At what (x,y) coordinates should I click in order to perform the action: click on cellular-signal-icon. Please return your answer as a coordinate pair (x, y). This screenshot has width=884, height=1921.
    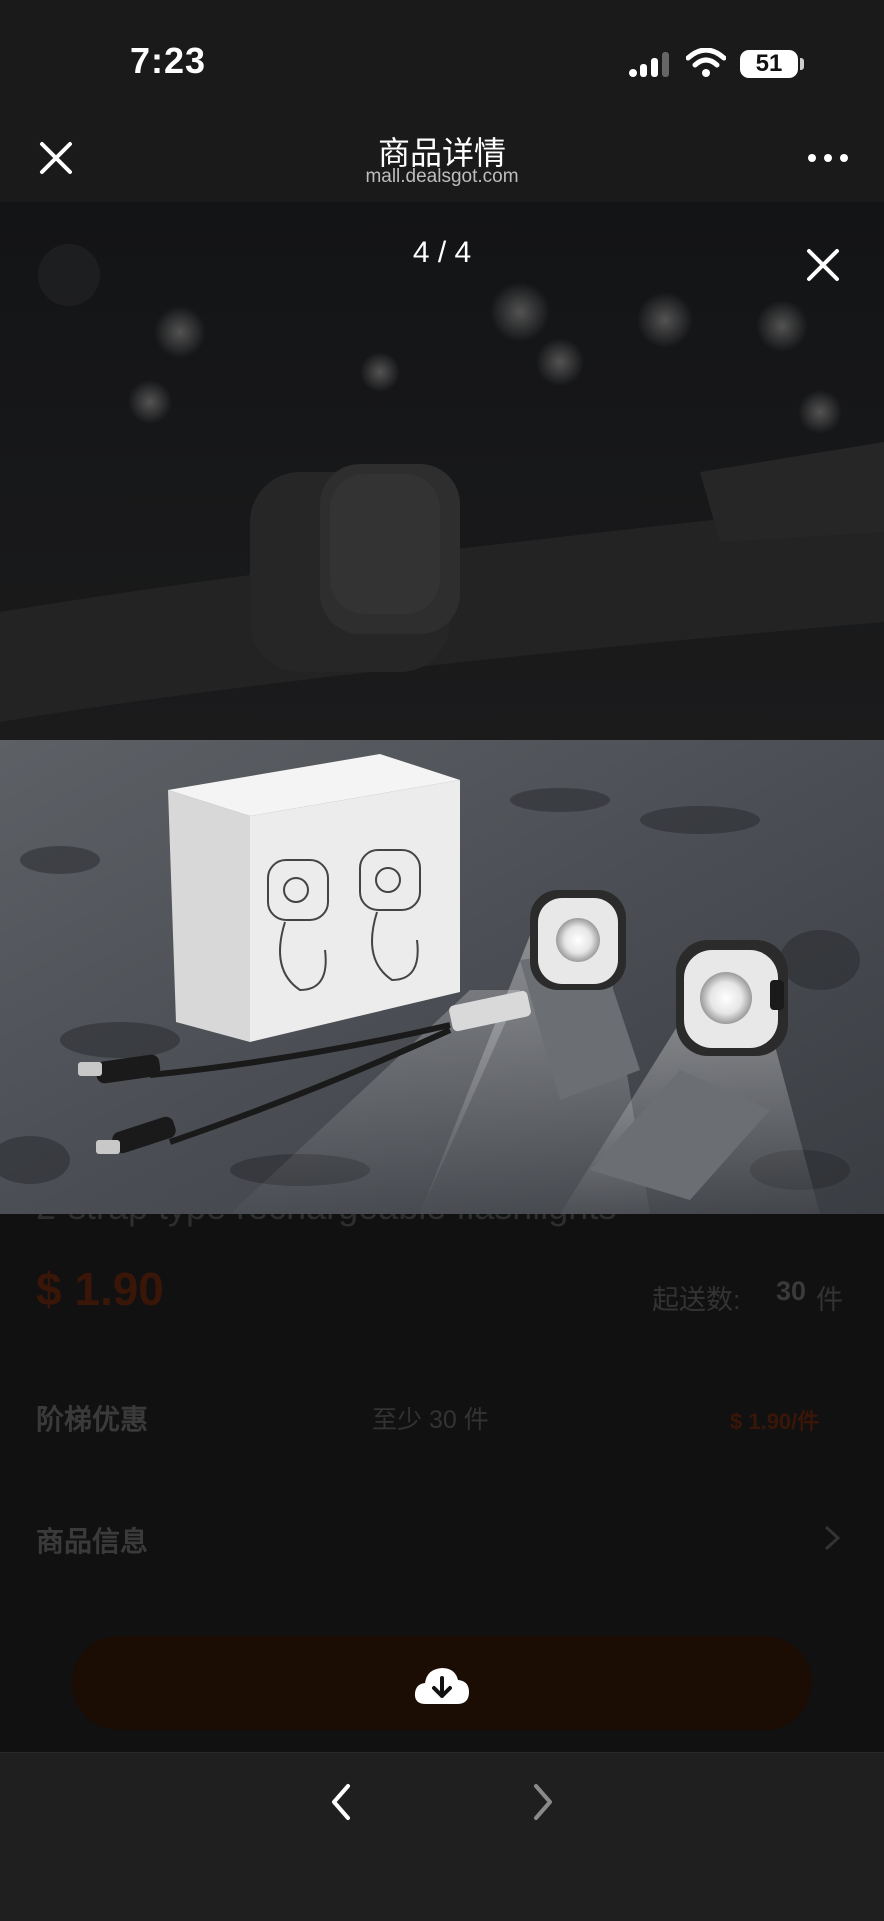
    Looking at the image, I should click on (649, 64).